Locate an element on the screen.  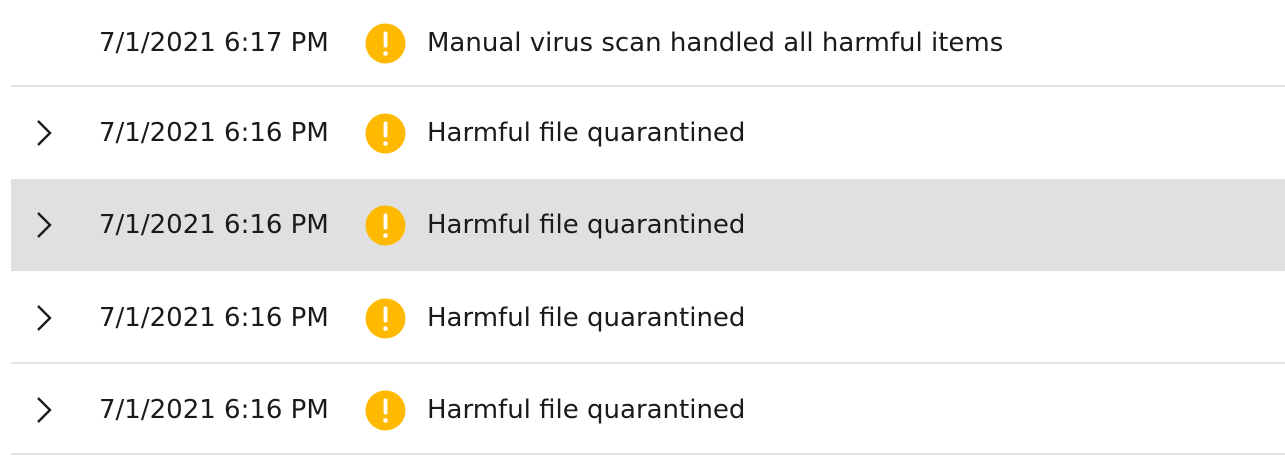
history-item-timestamp: 7/1/2021 6:17 PM is located at coordinates (214, 43).